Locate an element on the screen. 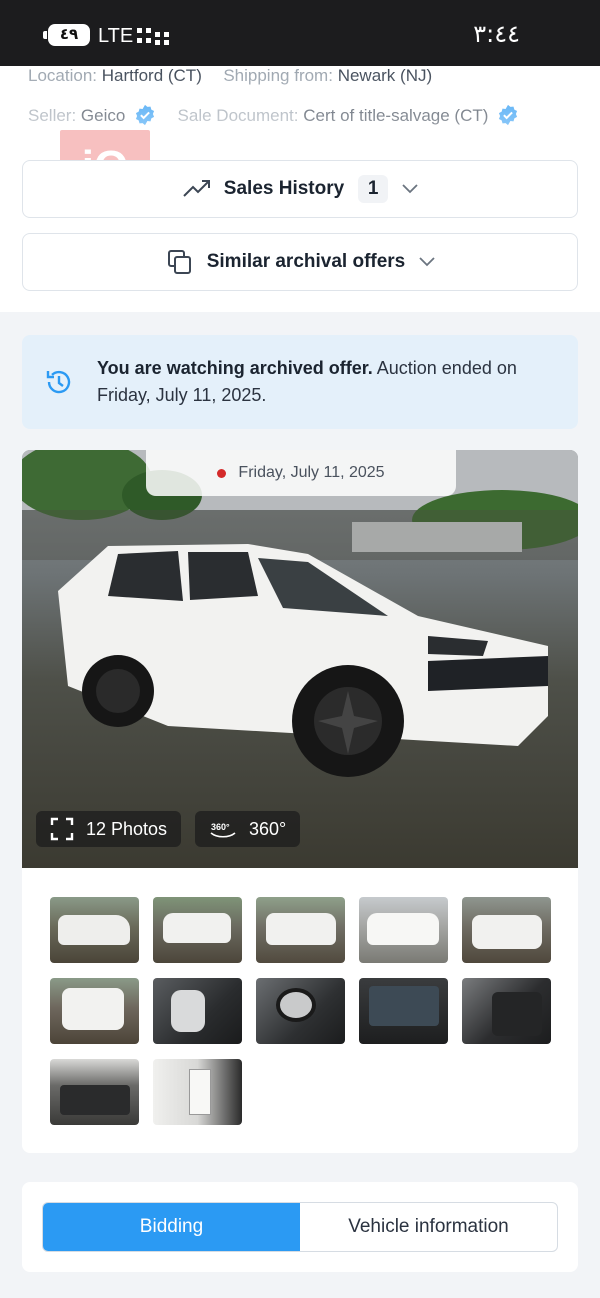  thumbnail-front-left is located at coordinates (94, 930).